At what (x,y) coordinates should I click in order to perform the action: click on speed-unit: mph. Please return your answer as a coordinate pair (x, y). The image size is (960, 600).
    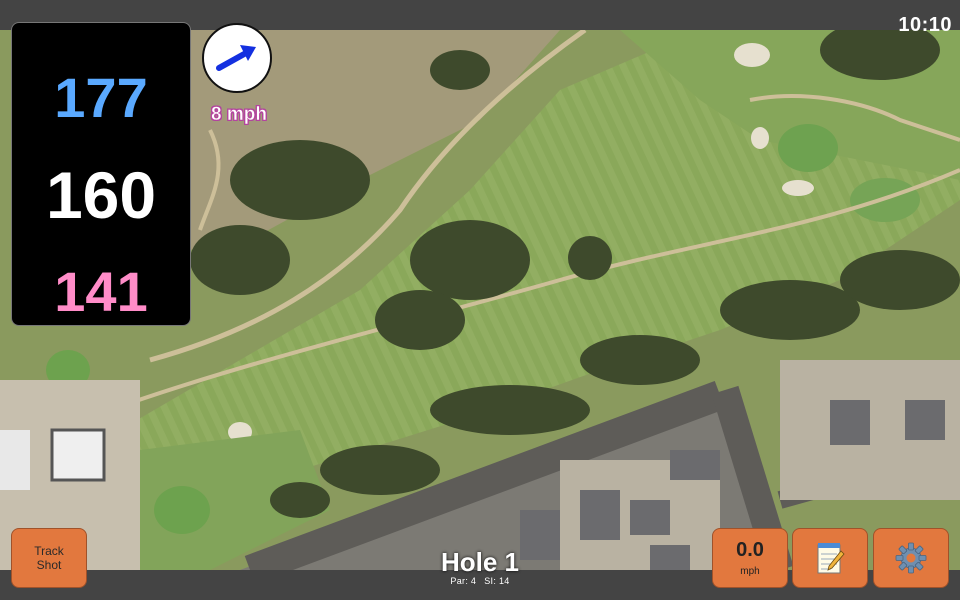
    Looking at the image, I should click on (750, 571).